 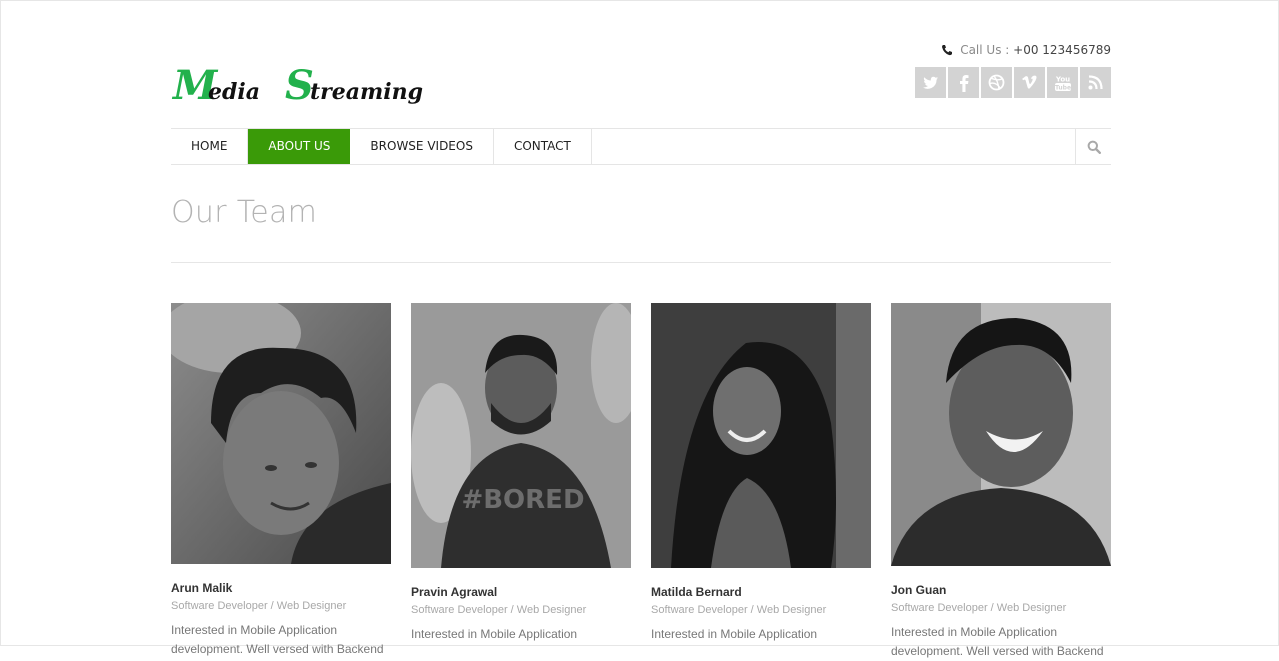 What do you see at coordinates (985, 50) in the screenshot?
I see `call-label: Call Us :` at bounding box center [985, 50].